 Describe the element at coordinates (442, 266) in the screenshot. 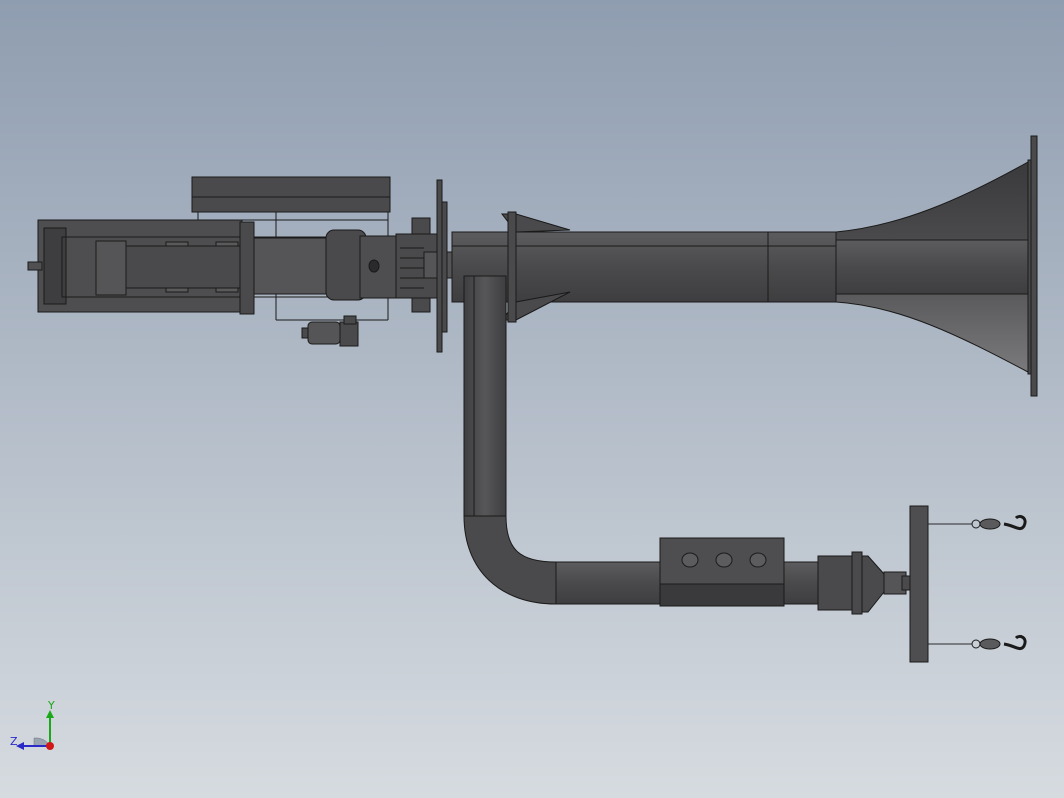

I see `wheel-disc` at that location.